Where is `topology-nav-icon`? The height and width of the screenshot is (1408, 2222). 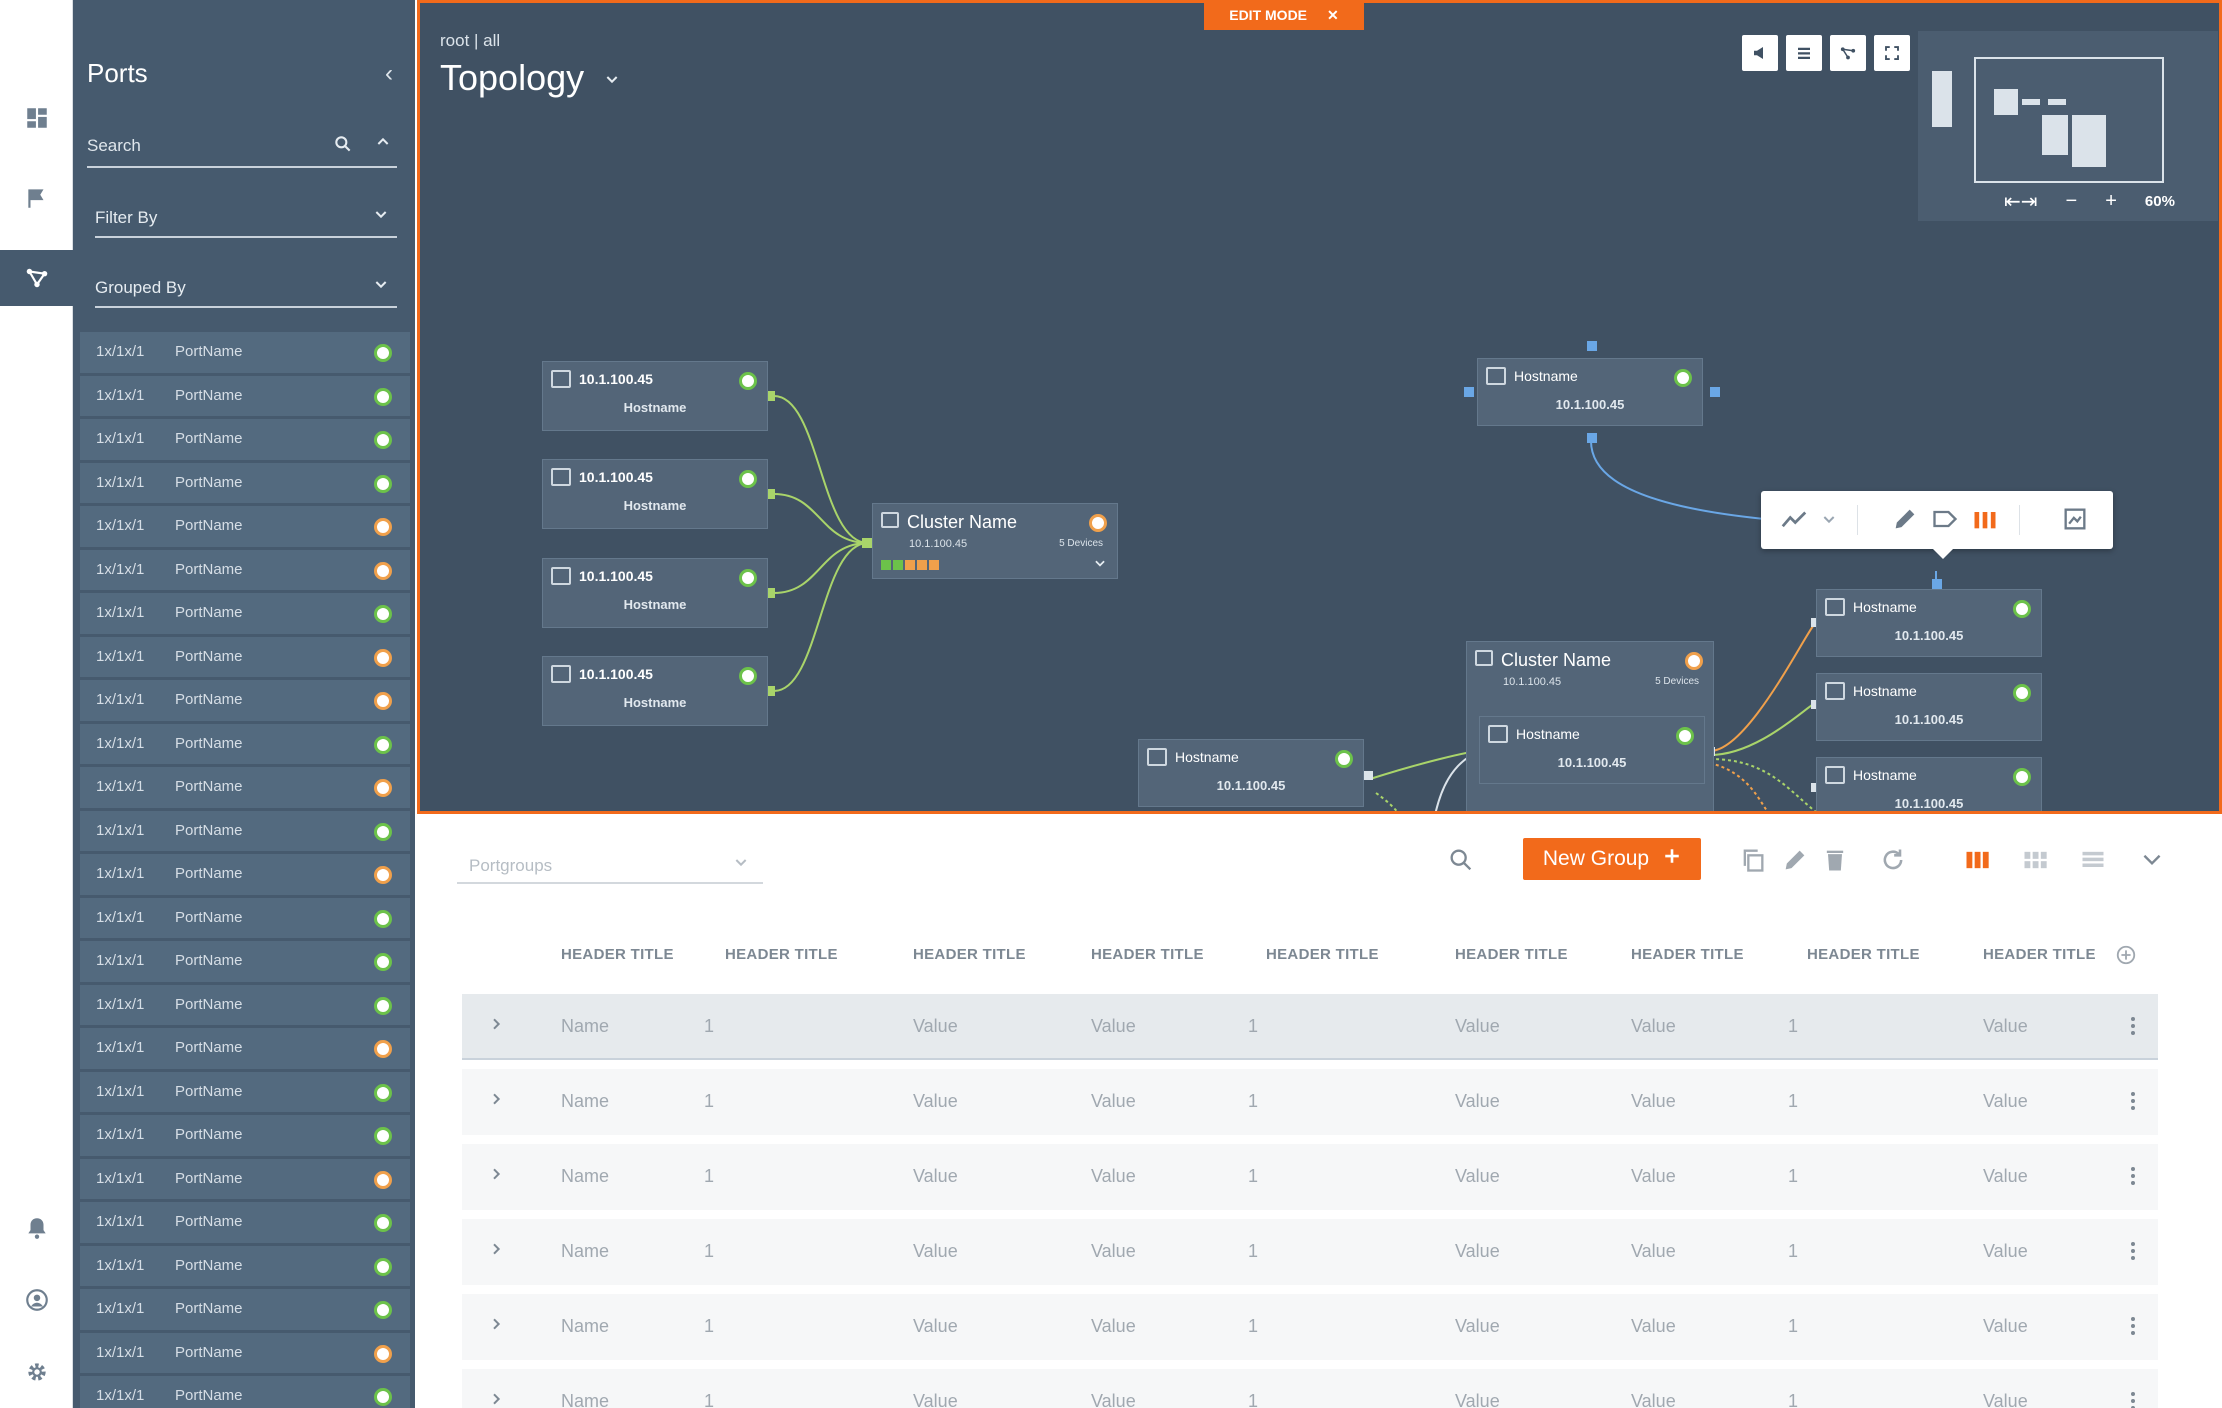
topology-nav-icon is located at coordinates (36, 278).